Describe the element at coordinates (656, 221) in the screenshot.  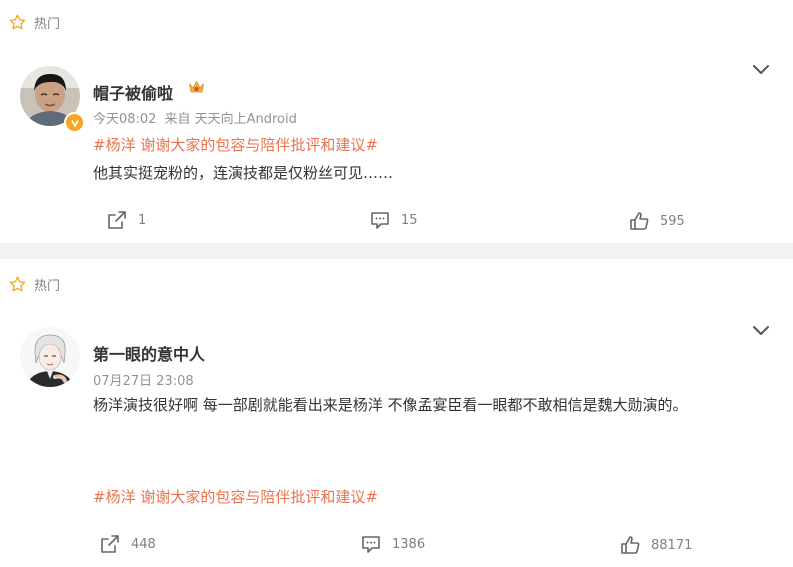
I see `like-button: 595` at that location.